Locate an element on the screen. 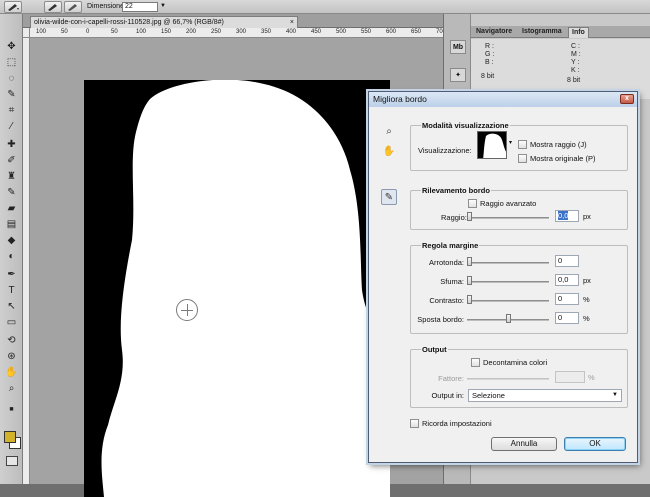 The width and height of the screenshot is (650, 497). feather-slider-thumb is located at coordinates (469, 280).